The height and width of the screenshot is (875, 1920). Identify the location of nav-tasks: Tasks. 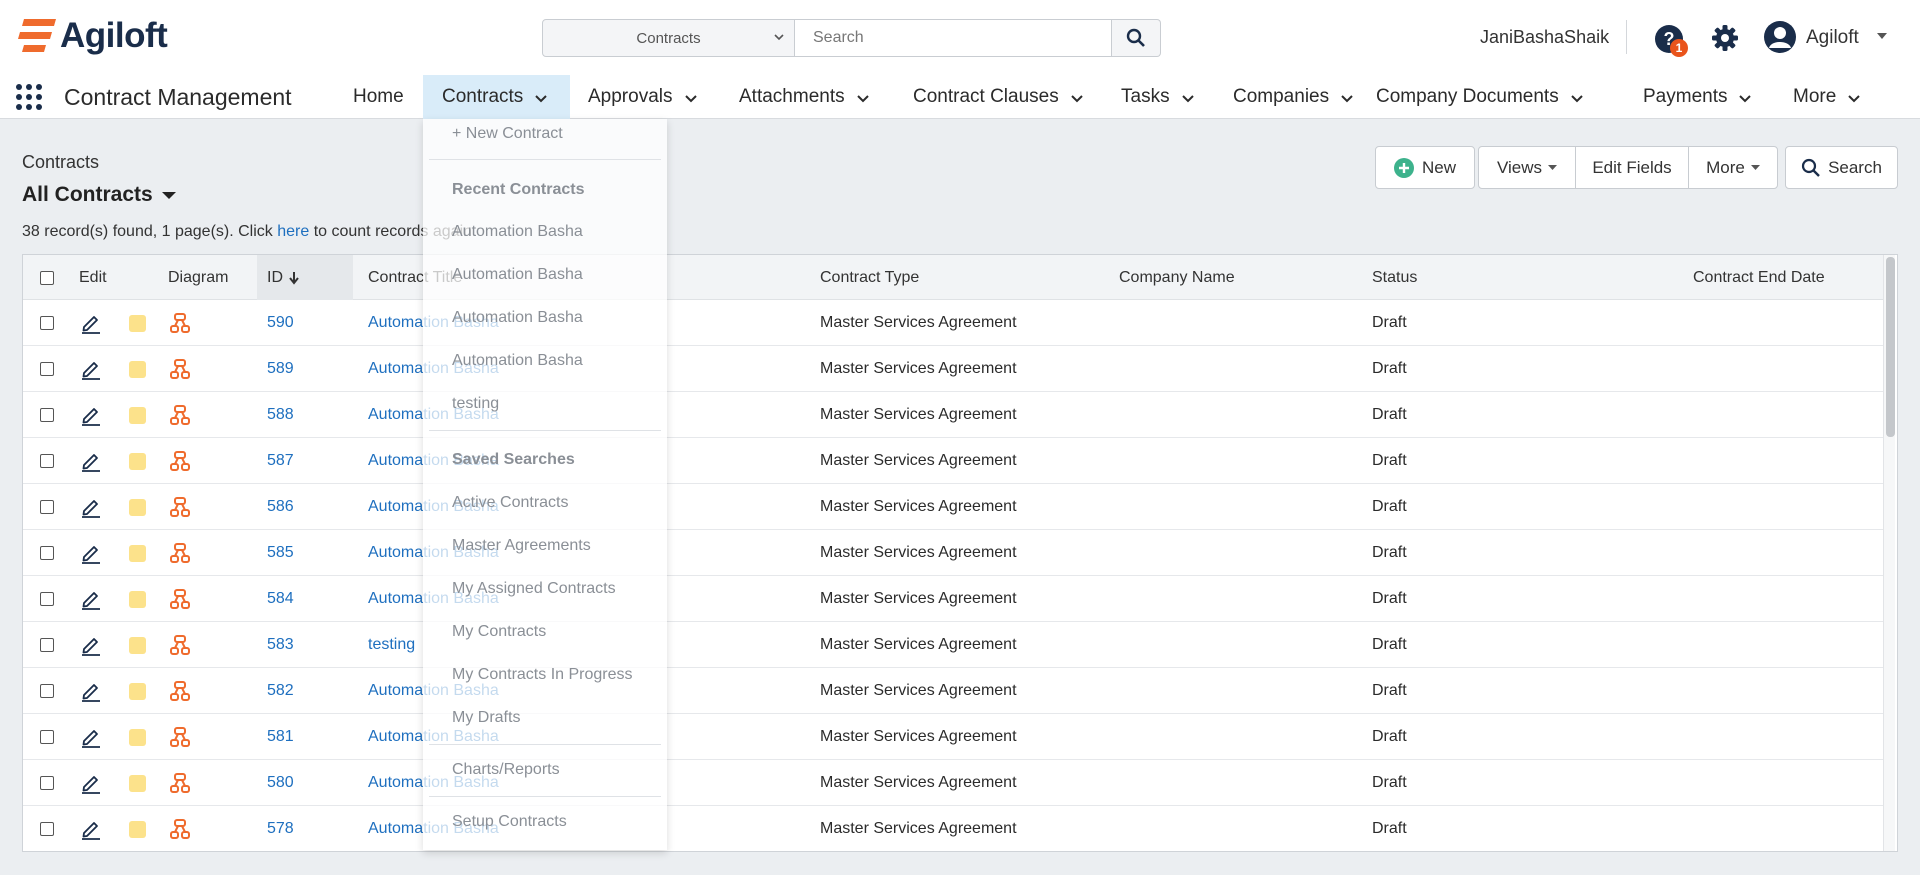
(1158, 97).